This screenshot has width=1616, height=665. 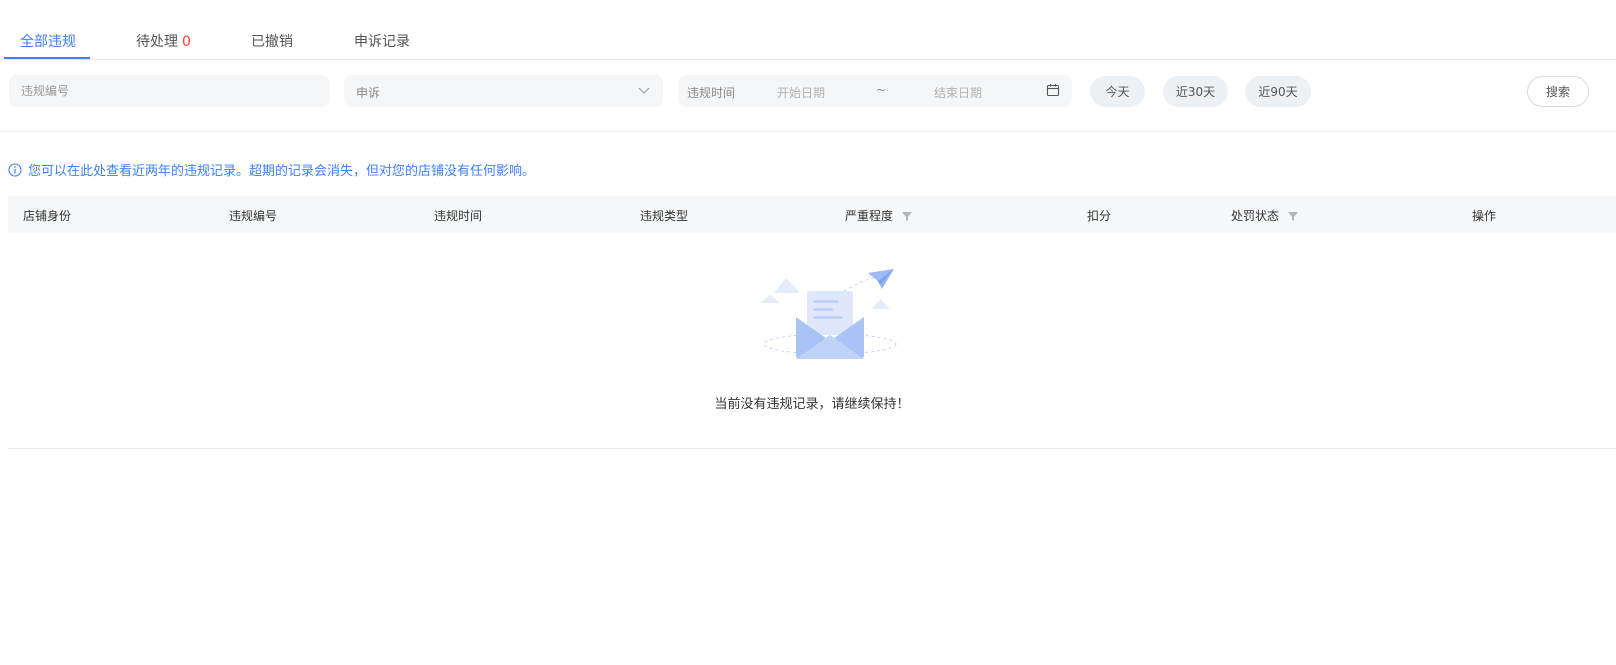 I want to click on active-tab-indicator, so click(x=47, y=58).